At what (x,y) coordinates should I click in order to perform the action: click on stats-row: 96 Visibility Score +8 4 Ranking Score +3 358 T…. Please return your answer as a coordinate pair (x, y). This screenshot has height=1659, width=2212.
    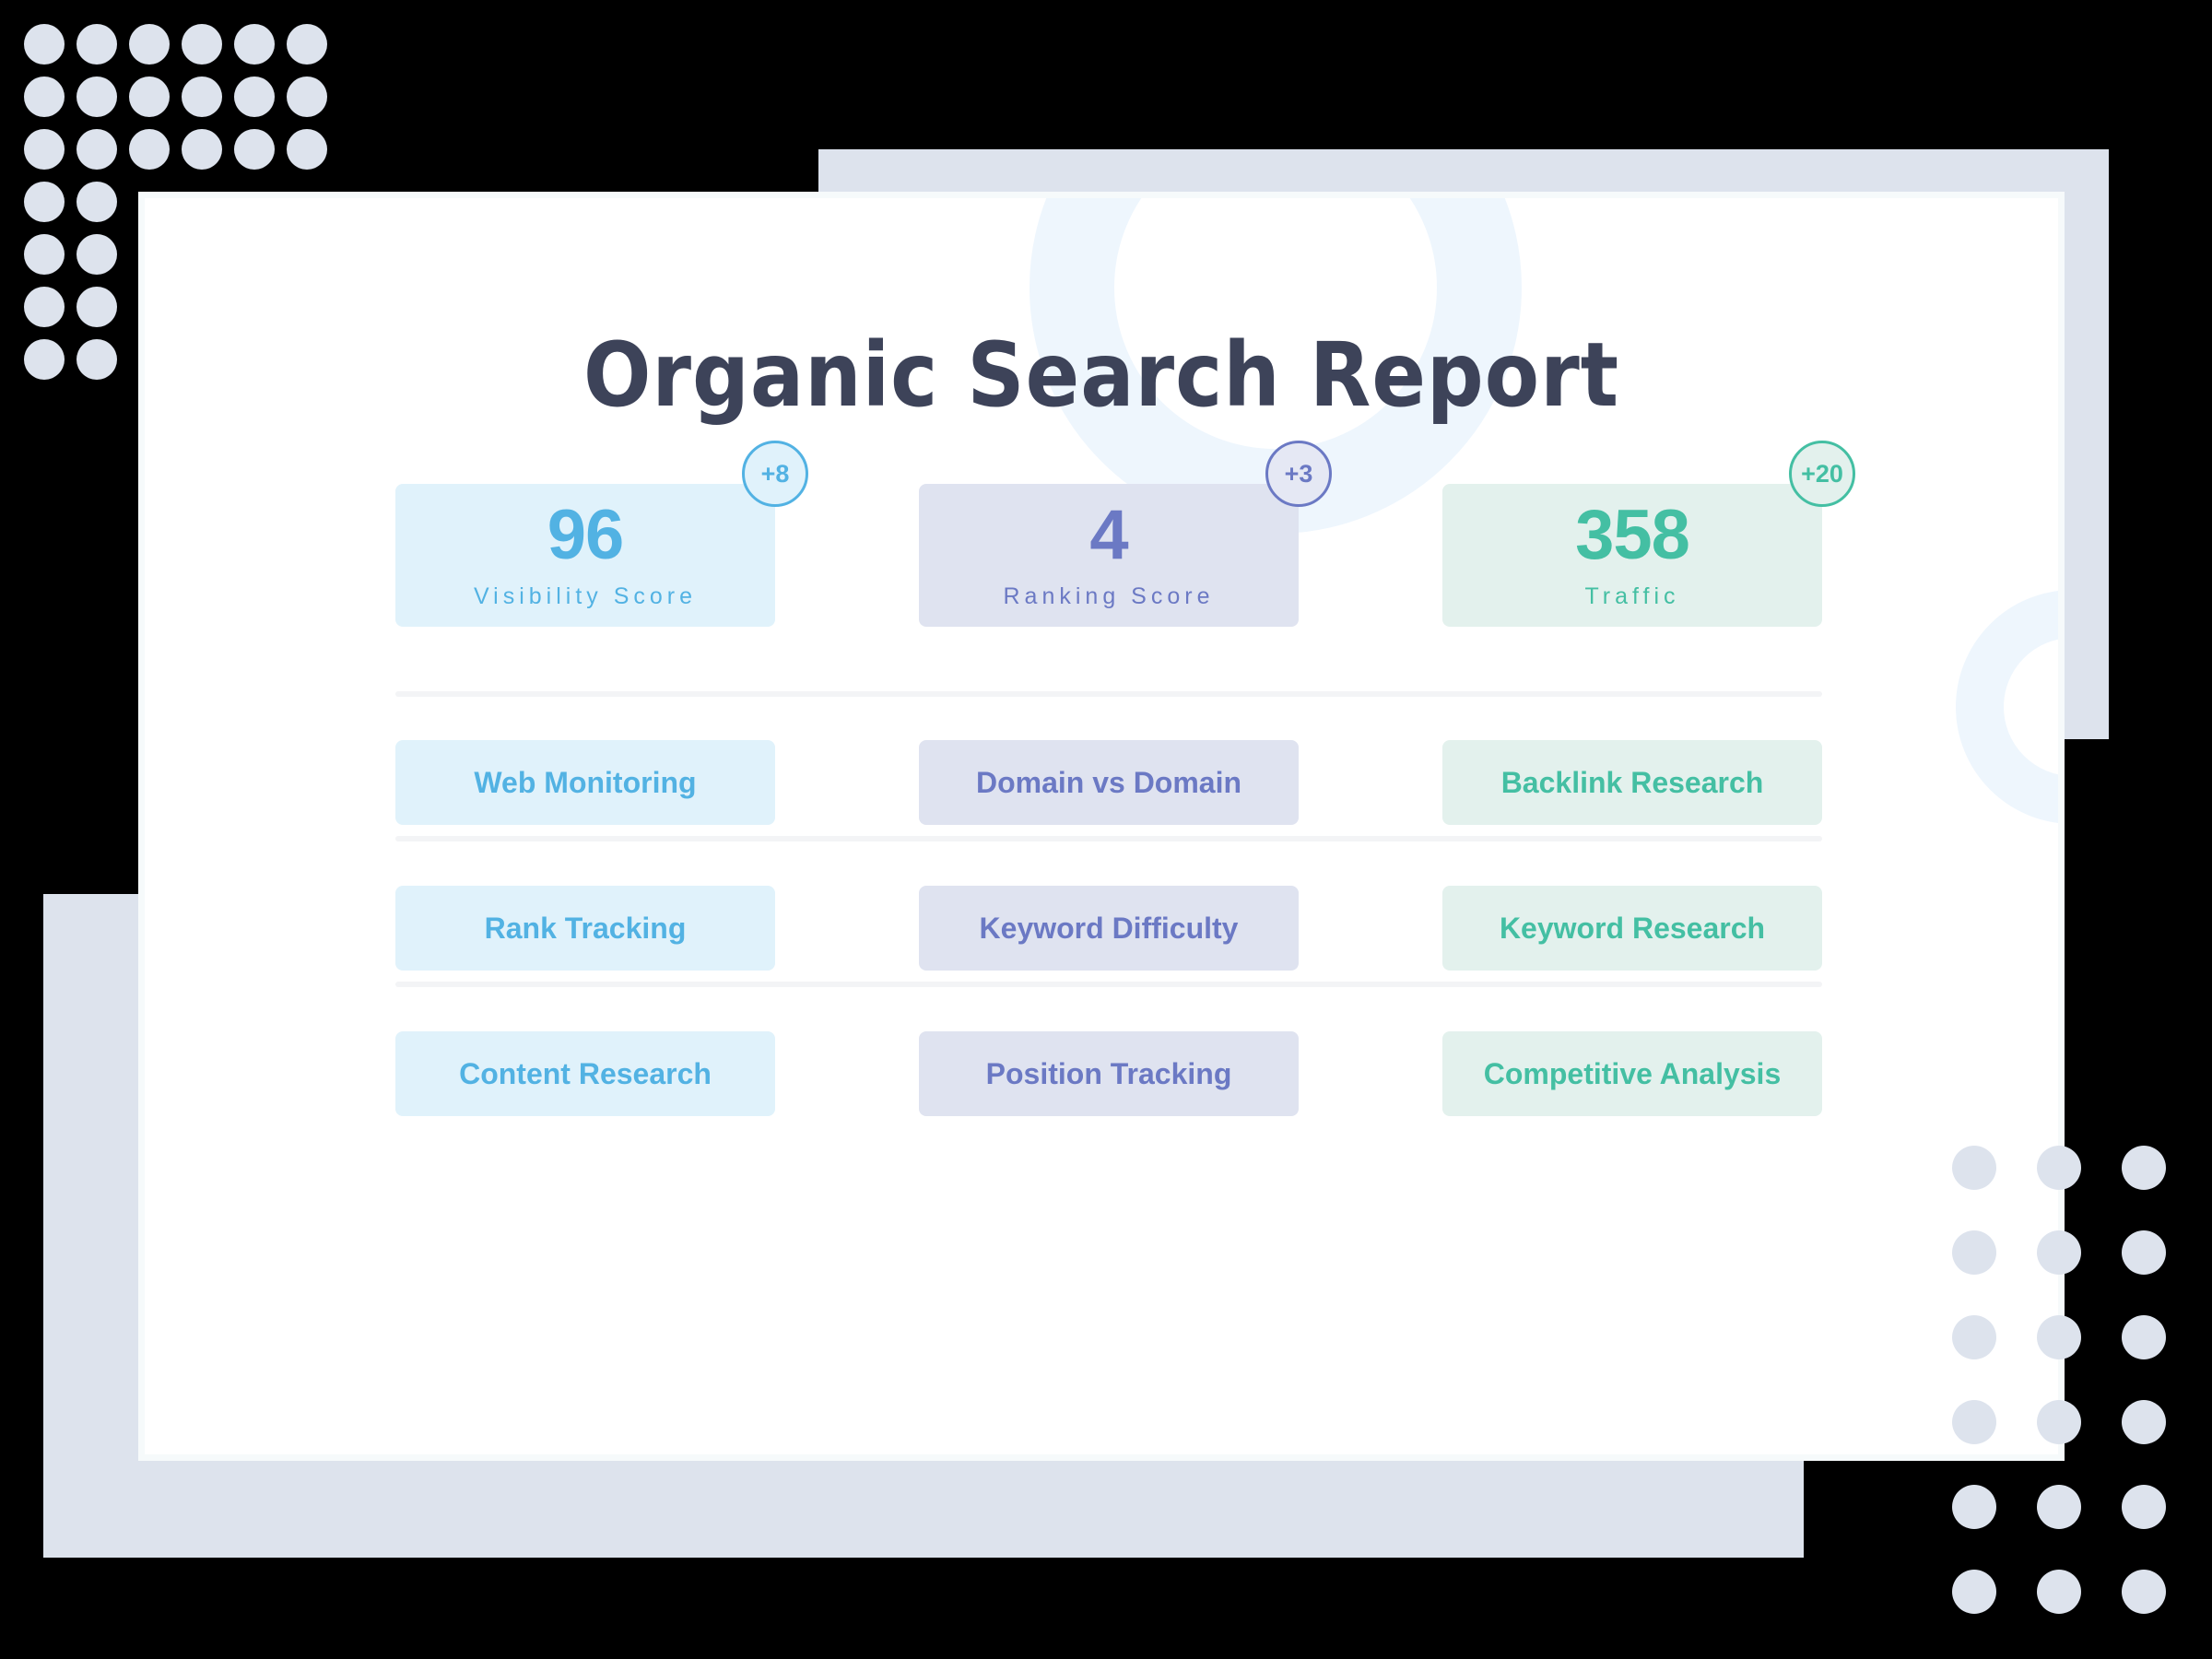
    Looking at the image, I should click on (1125, 534).